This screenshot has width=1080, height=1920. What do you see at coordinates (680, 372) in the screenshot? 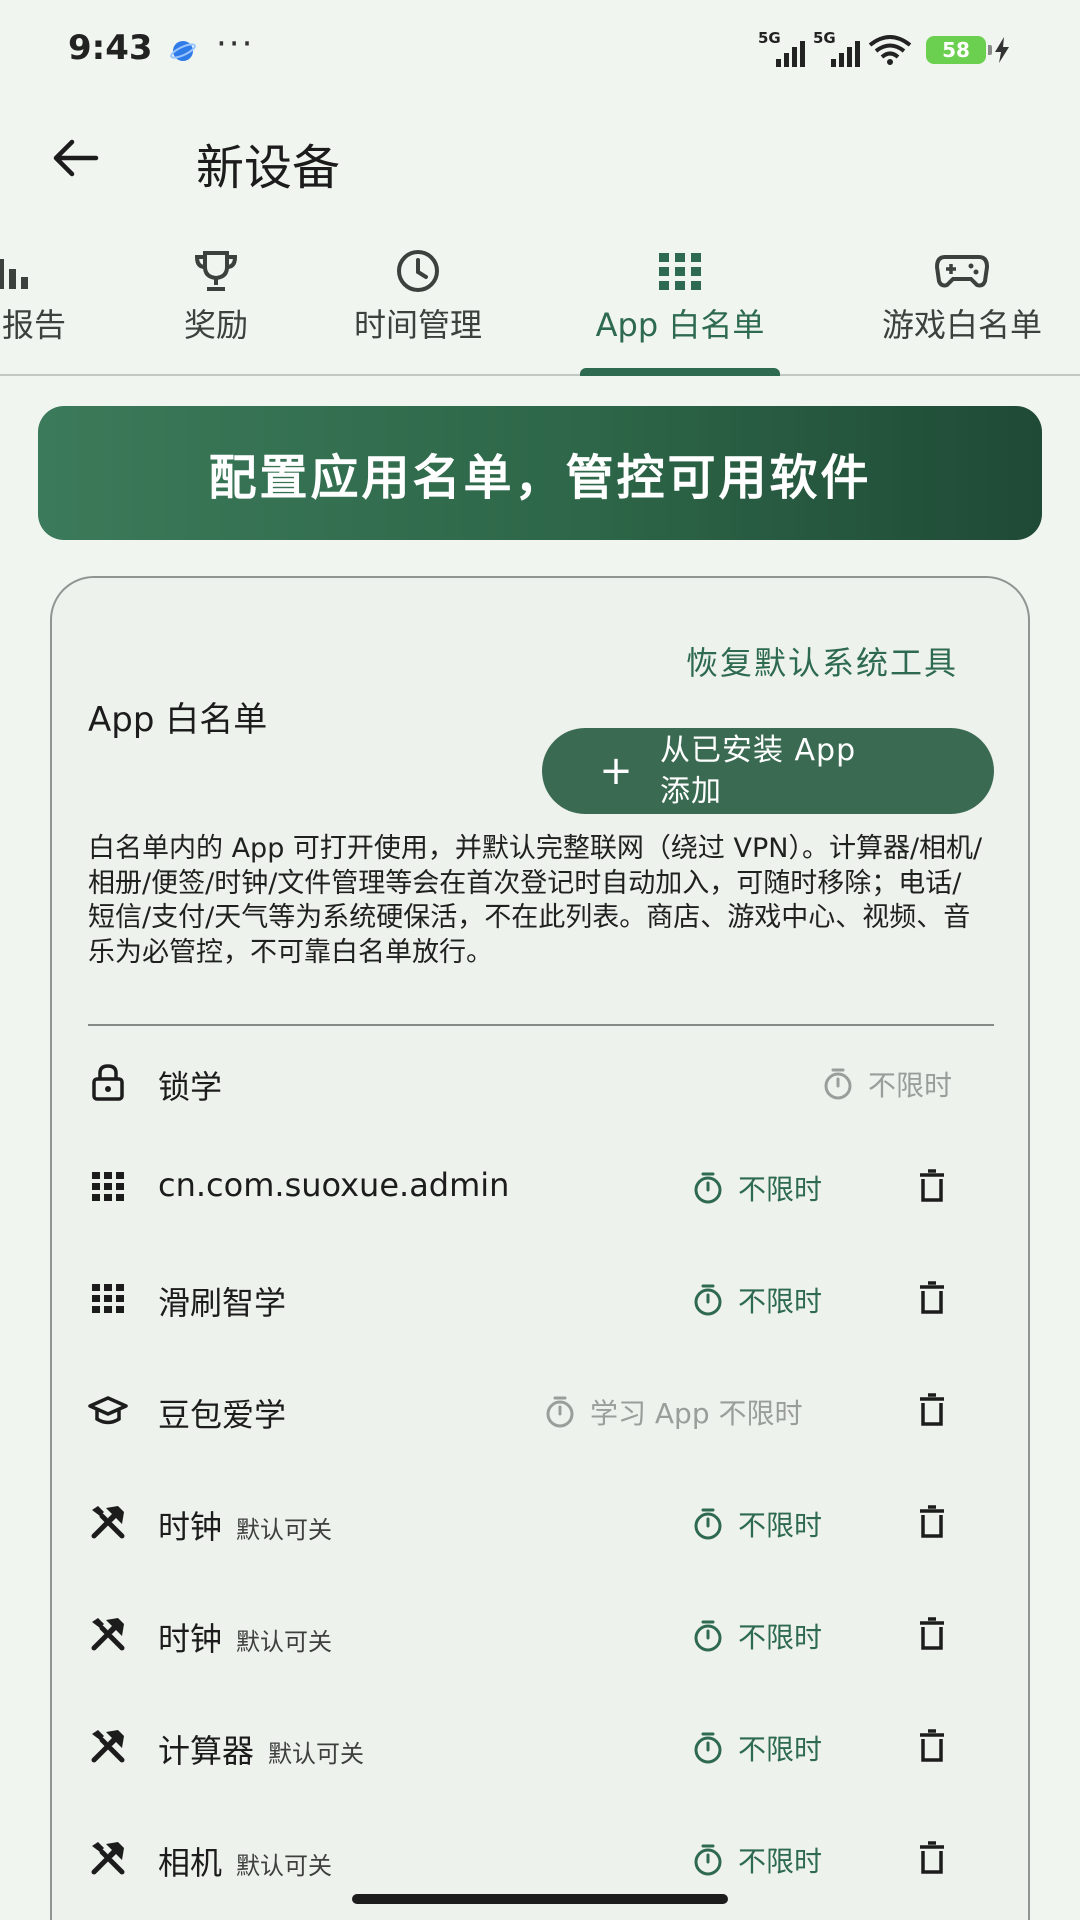
I see `active-tab-indicator` at bounding box center [680, 372].